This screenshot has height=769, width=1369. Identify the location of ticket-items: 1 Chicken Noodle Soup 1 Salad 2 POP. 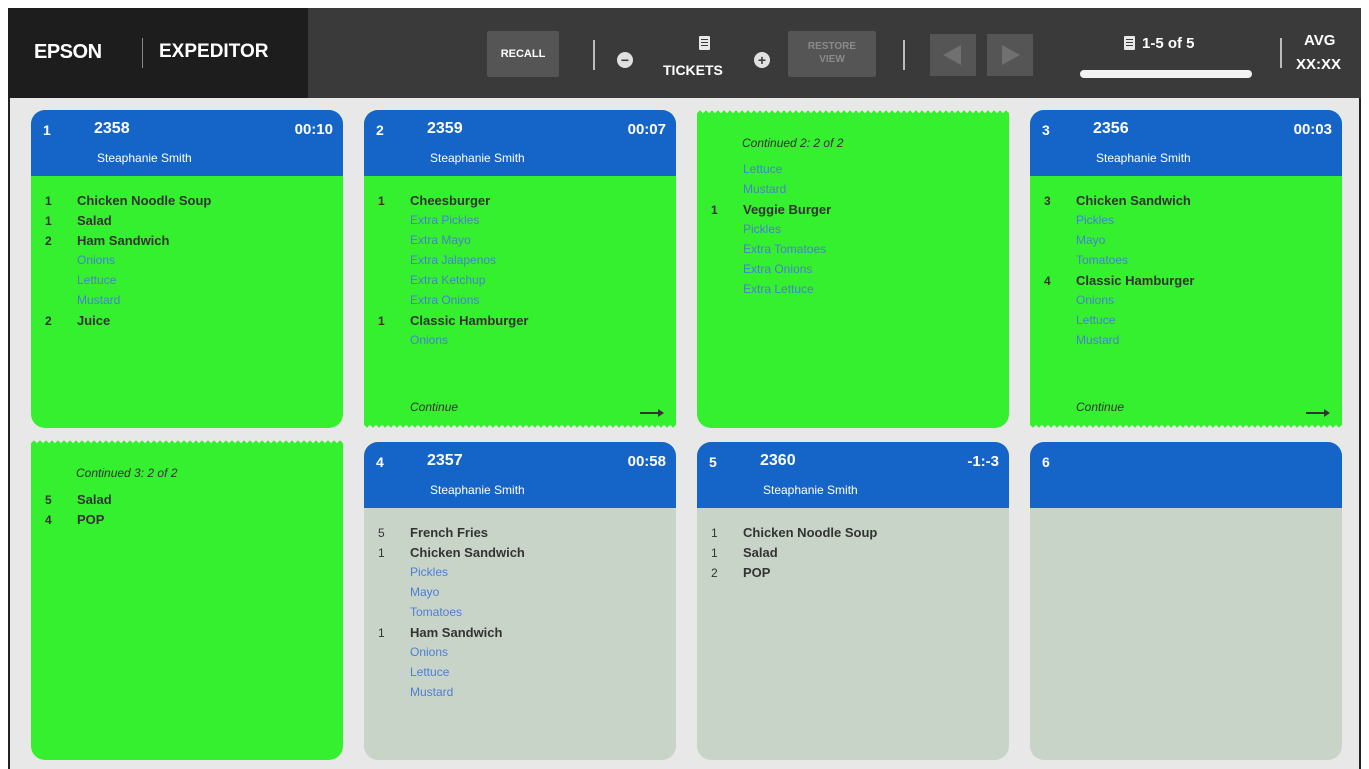
(853, 545).